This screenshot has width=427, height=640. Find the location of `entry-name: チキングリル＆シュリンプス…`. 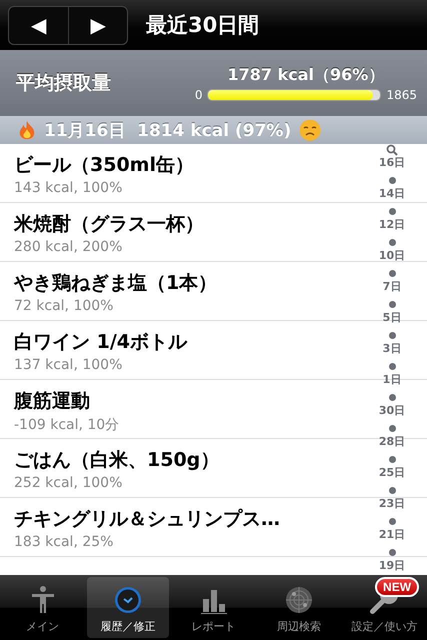

entry-name: チキングリル＆シュリンプス… is located at coordinates (147, 519).